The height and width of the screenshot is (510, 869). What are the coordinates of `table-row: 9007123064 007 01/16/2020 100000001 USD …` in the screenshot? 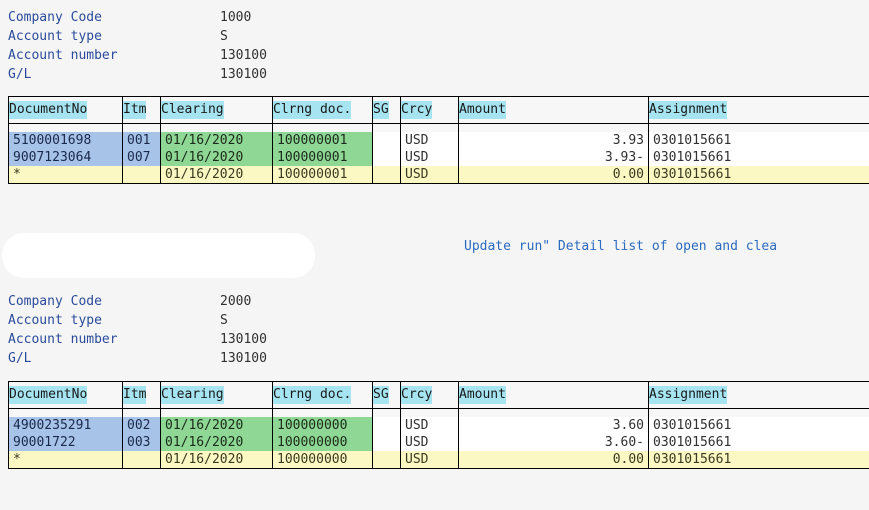 It's located at (438, 157).